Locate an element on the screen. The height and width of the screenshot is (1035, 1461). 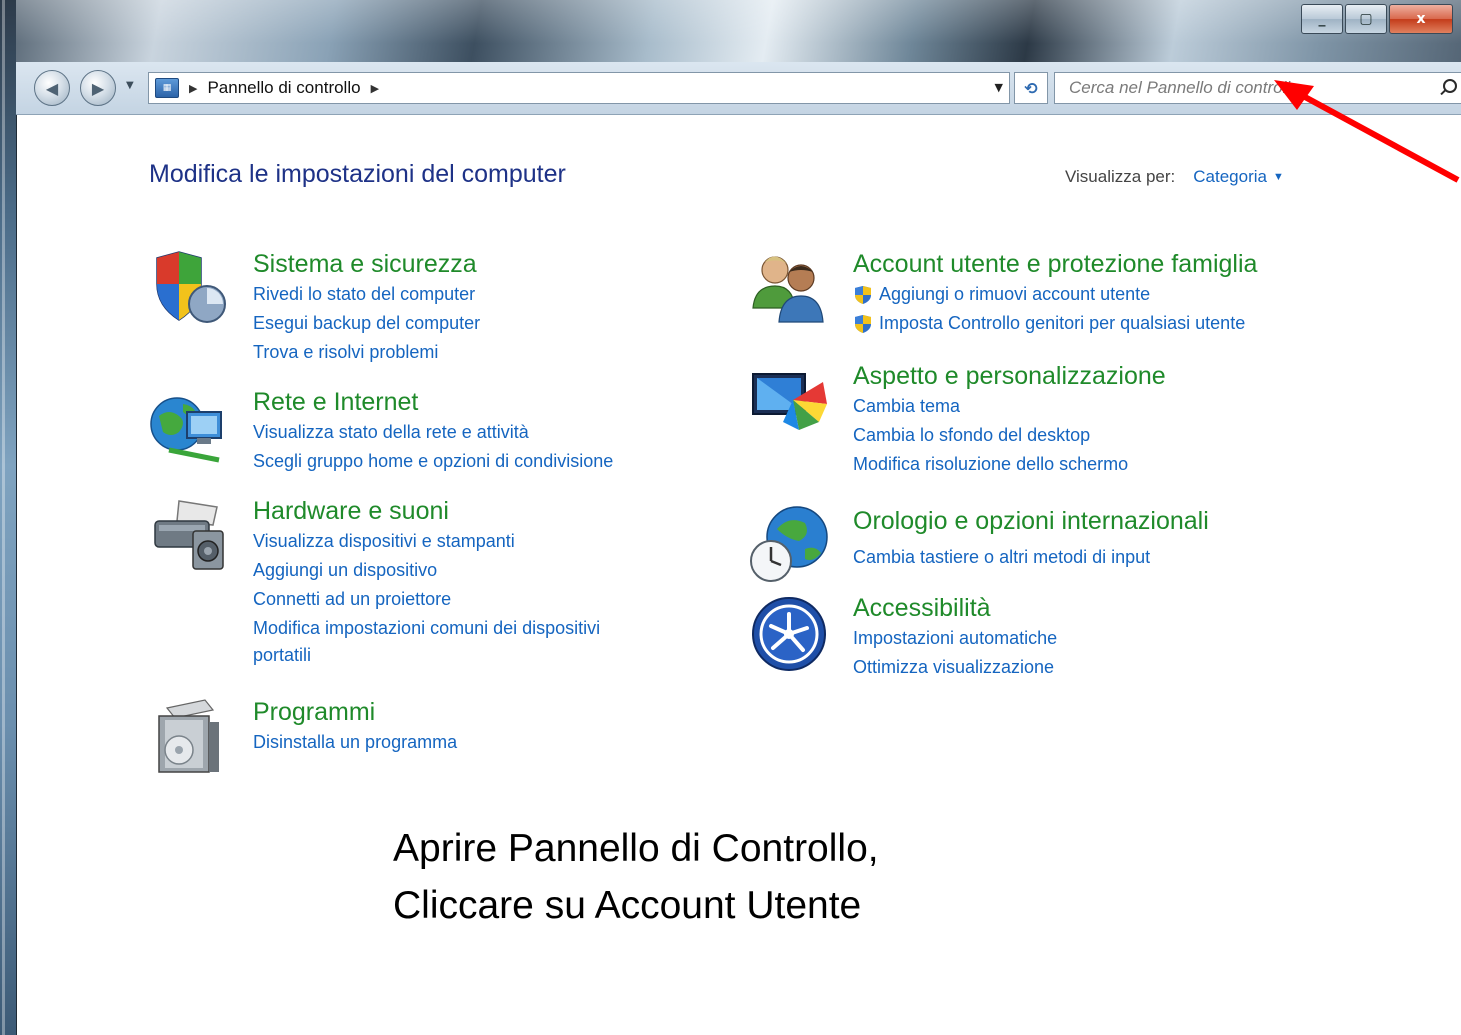
breadcrumb-item: Pannello di controllo is located at coordinates (283, 88).